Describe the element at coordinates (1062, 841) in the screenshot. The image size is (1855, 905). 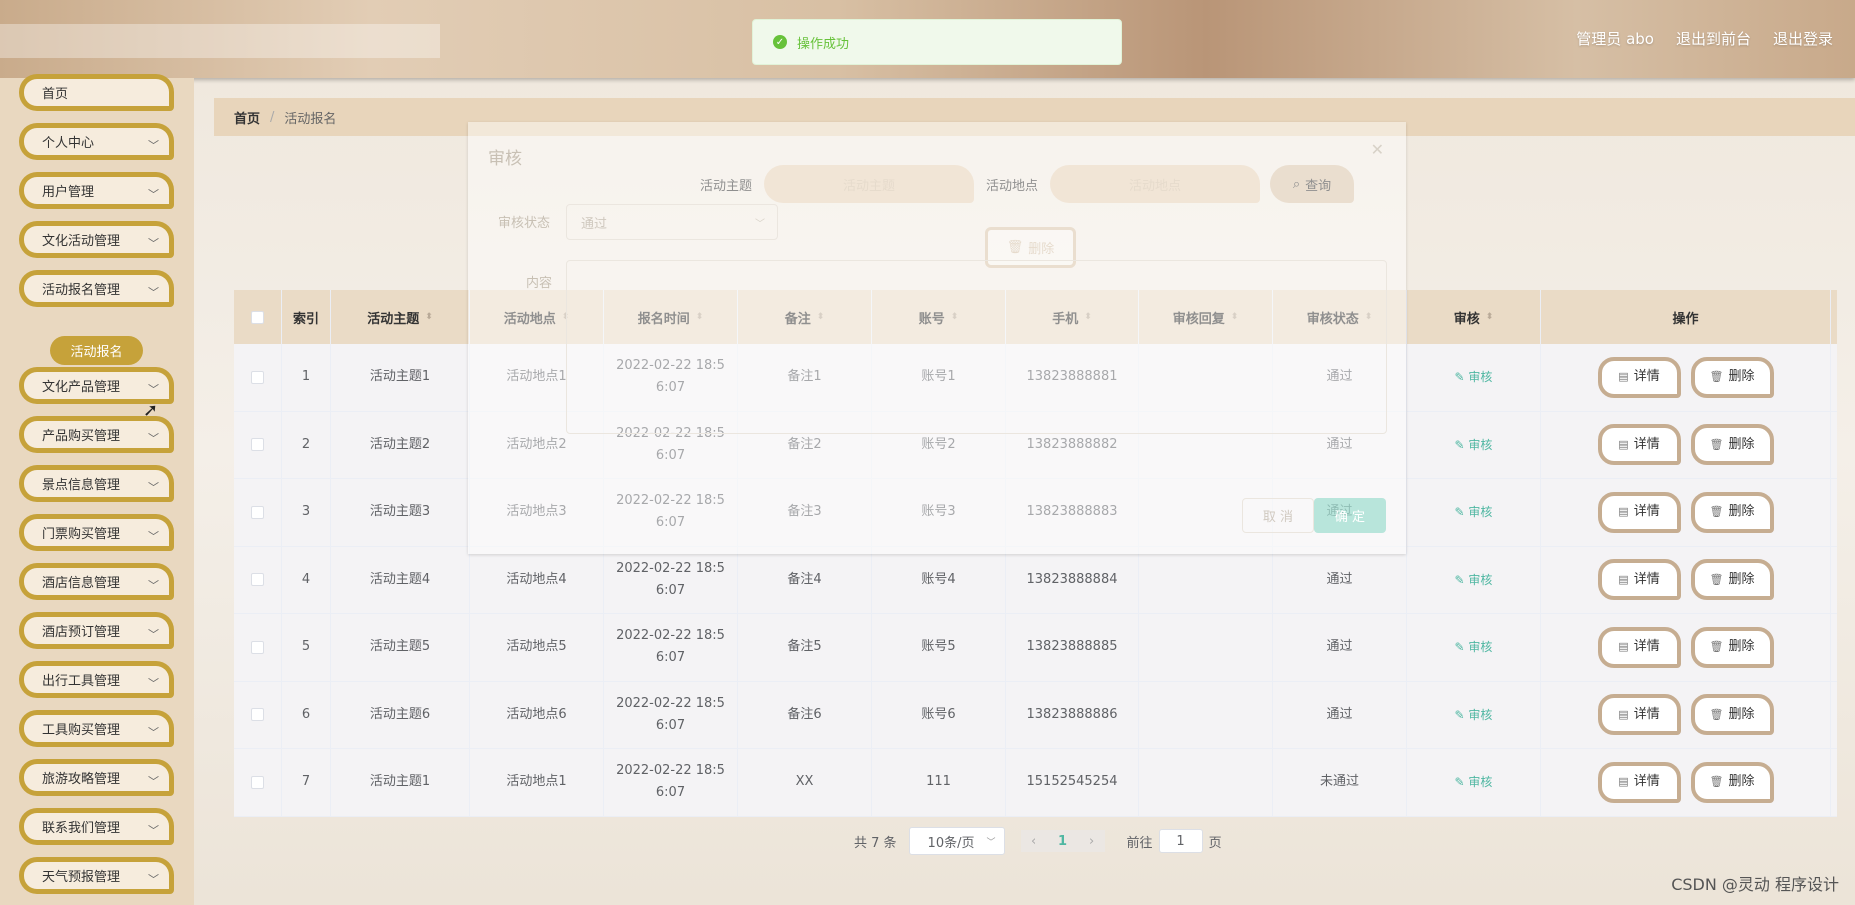
I see `page-number-button: 1` at that location.